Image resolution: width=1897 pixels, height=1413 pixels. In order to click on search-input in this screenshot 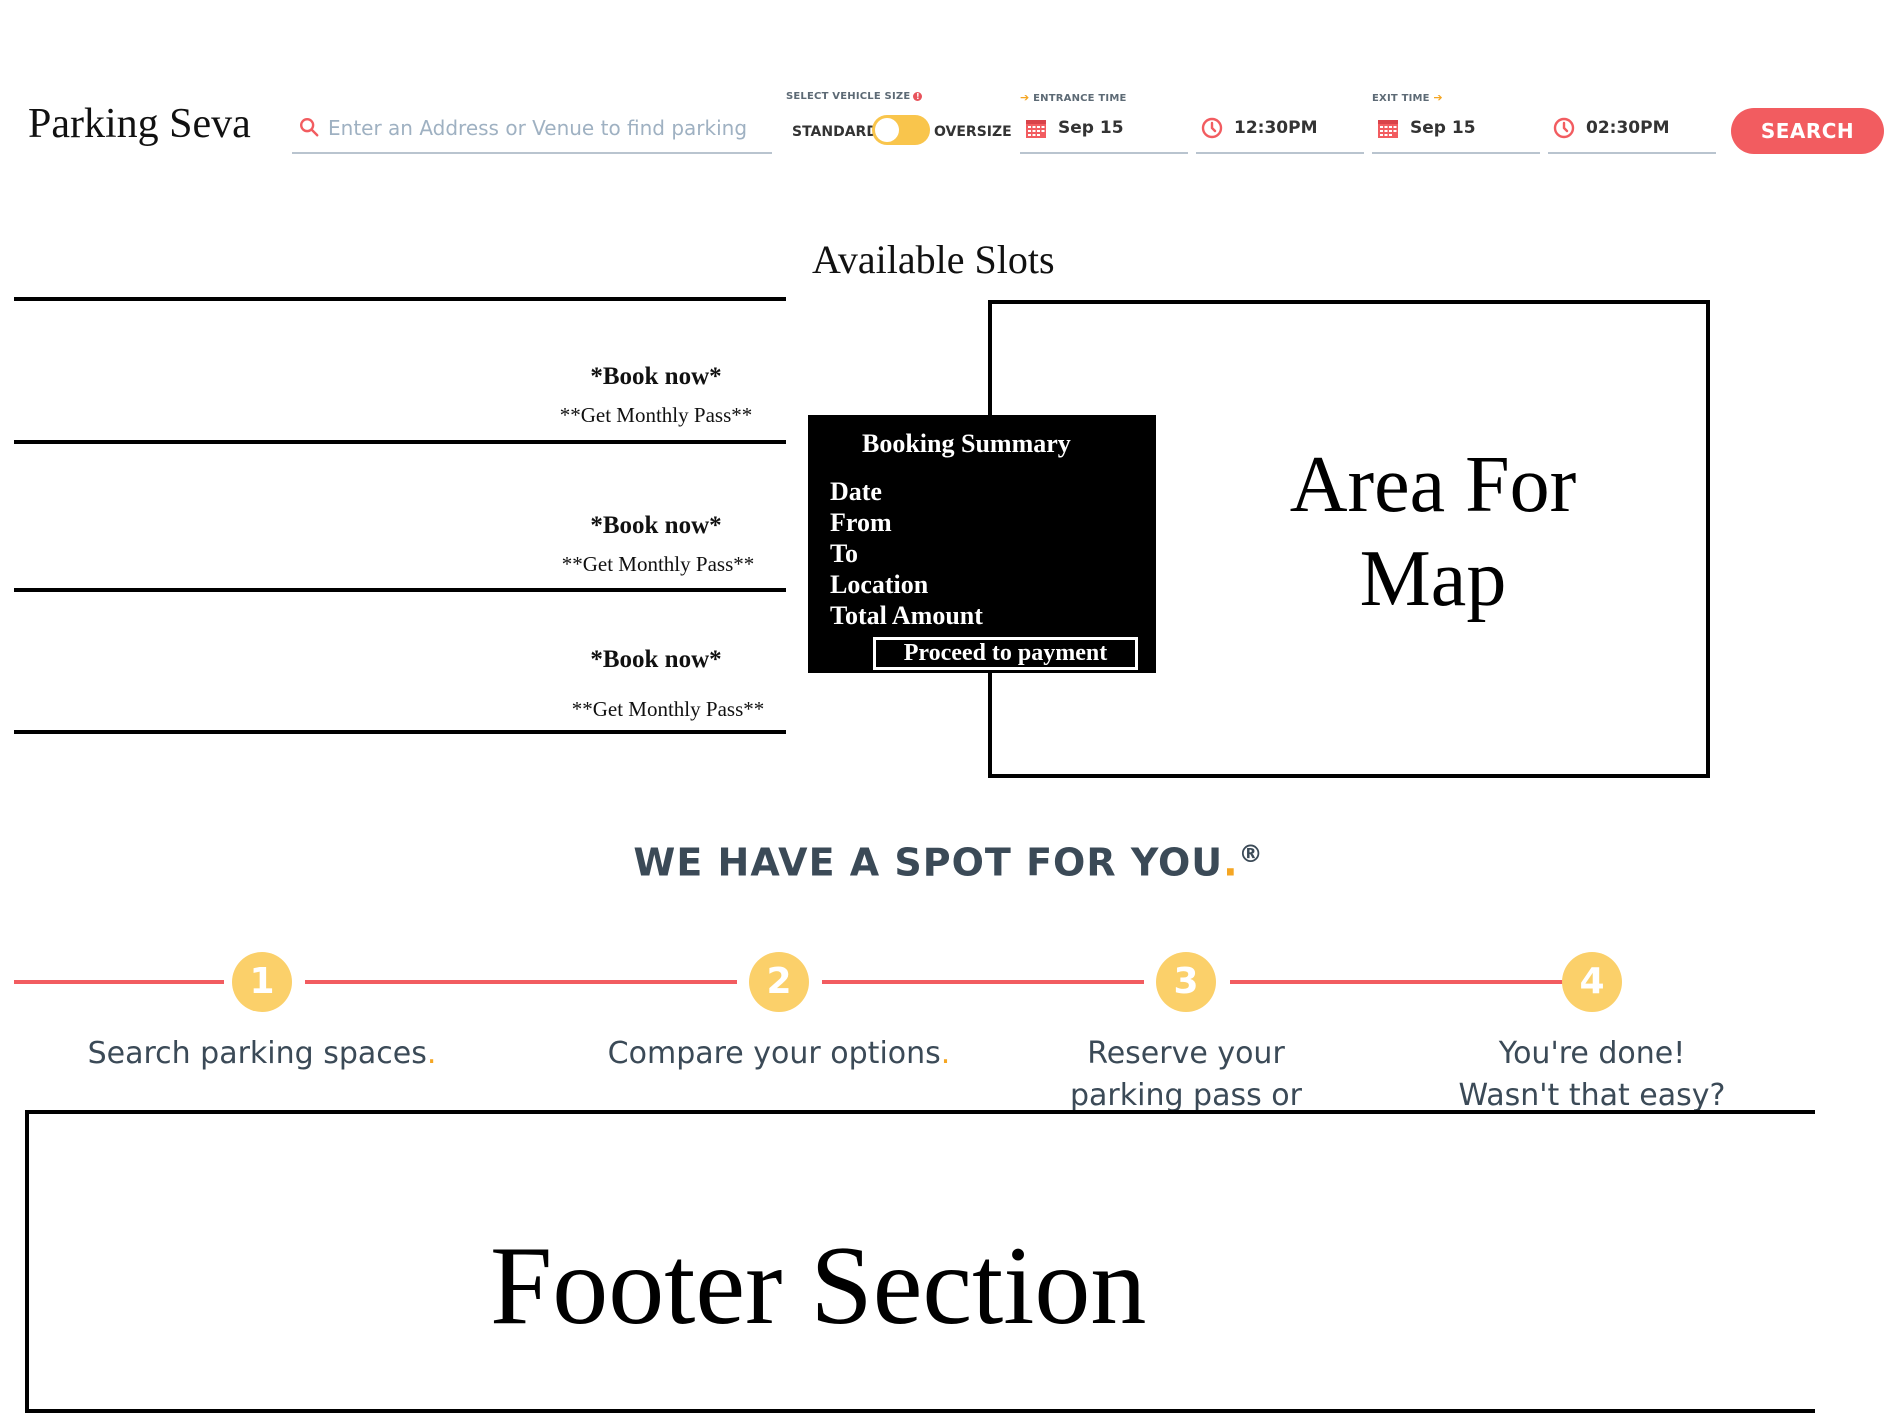, I will do `click(548, 128)`.